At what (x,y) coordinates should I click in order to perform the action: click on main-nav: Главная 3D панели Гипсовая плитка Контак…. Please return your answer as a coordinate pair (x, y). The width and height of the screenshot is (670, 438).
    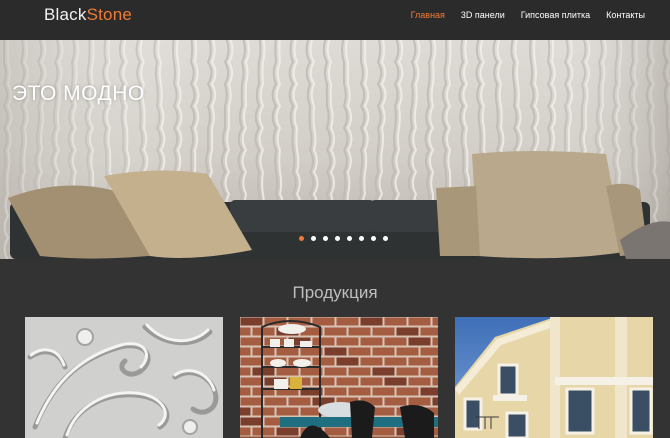
    Looking at the image, I should click on (520, 15).